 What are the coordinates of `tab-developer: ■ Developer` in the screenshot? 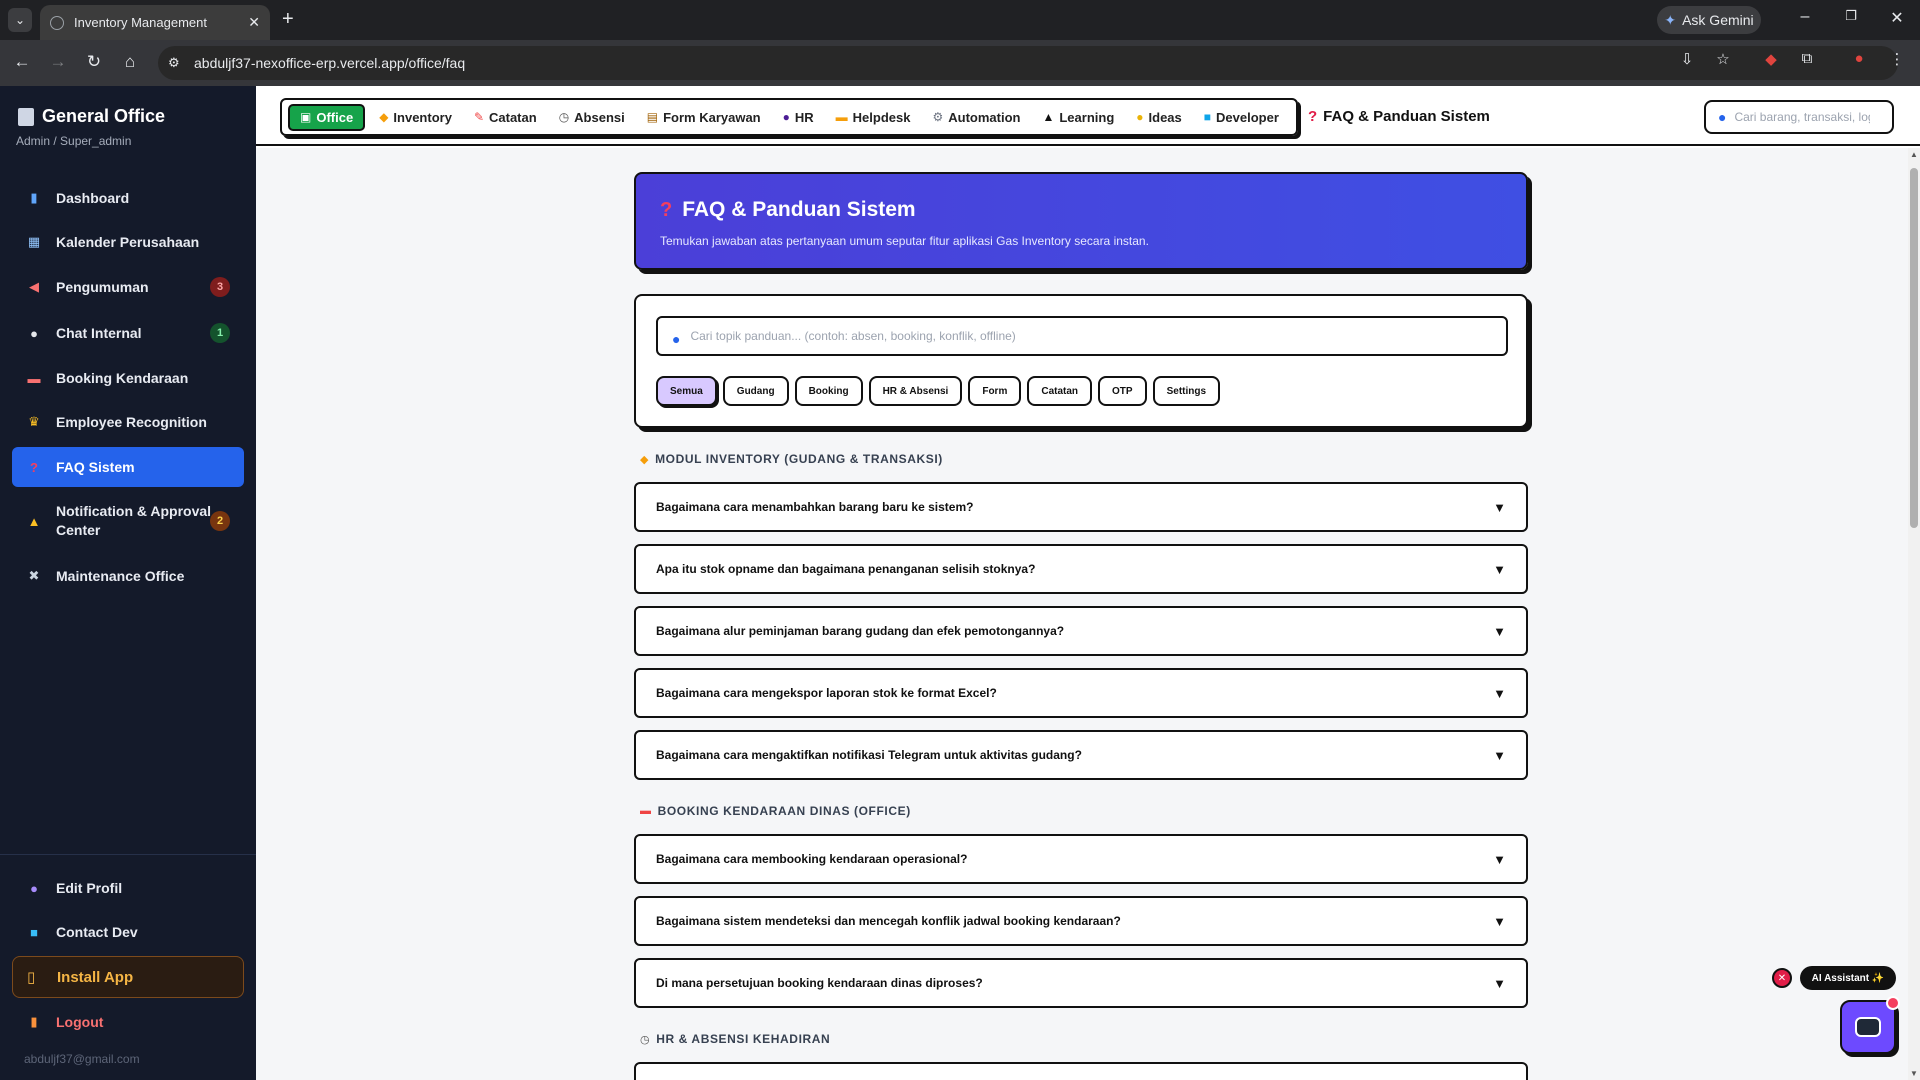 It's located at (1241, 117).